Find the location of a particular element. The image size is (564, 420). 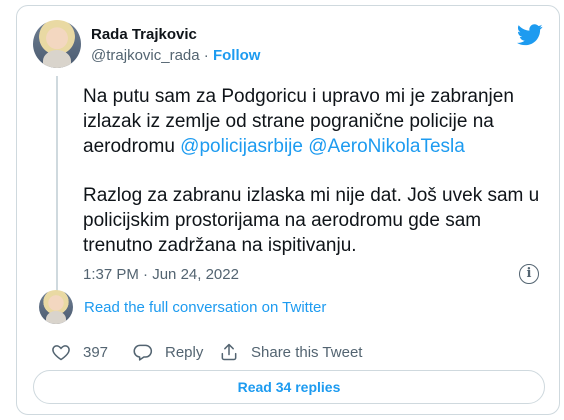

follow-button: Follow is located at coordinates (237, 55).